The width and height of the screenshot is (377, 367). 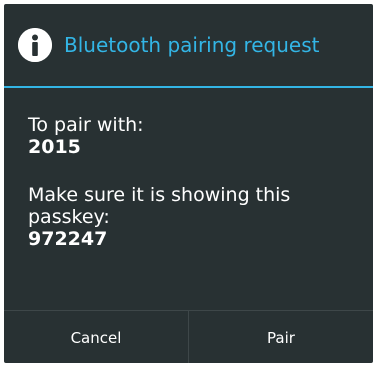 I want to click on passkey-value: 972247, so click(x=68, y=239).